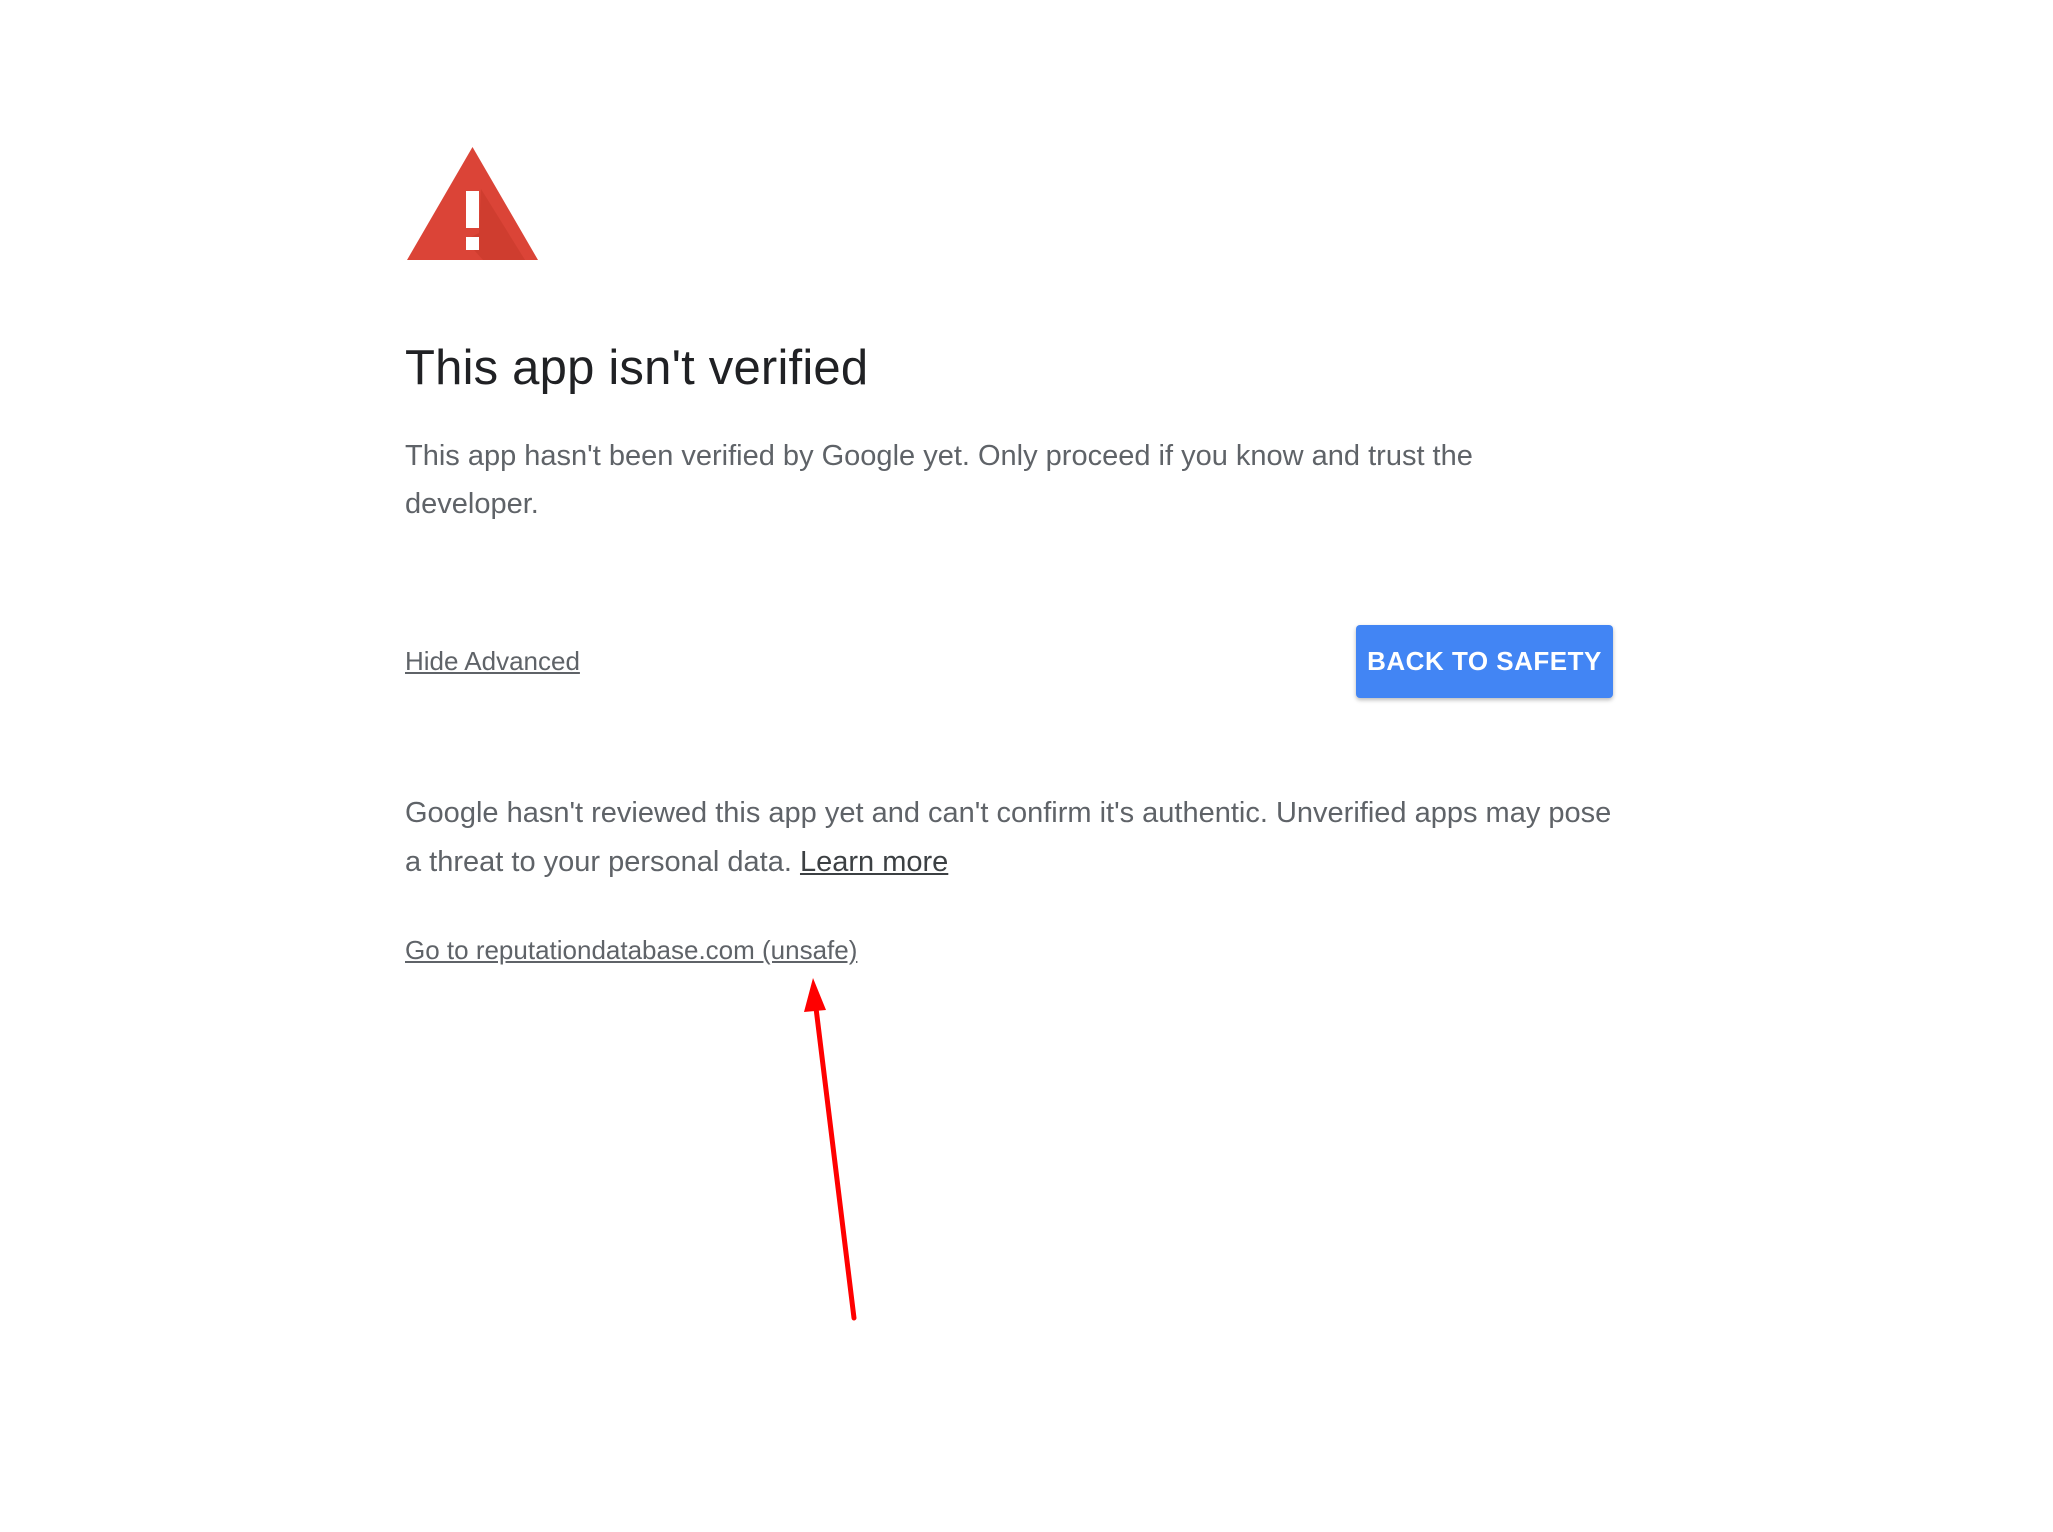 The width and height of the screenshot is (2053, 1532). Describe the element at coordinates (472, 203) in the screenshot. I see `warning-triangle-icon` at that location.